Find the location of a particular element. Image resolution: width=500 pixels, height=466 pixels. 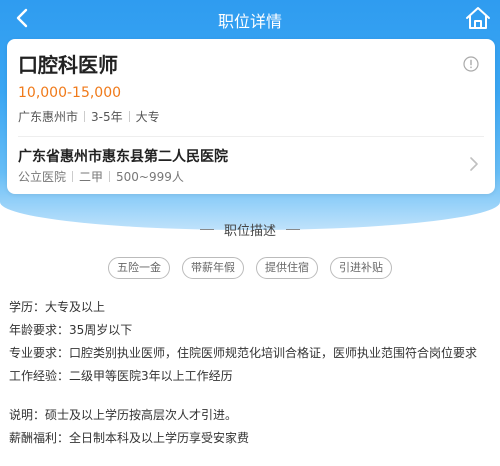

company-row: 广东省惠州市惠东县第二人民医院 公立医院 二甲 500~999人 is located at coordinates (251, 164).